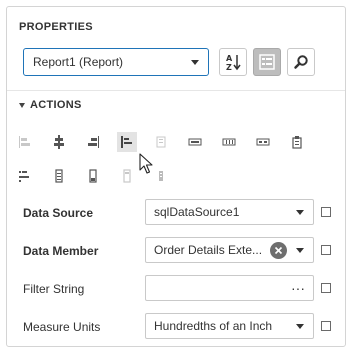 The height and width of the screenshot is (353, 352). I want to click on properties-title: PROPERTIES, so click(56, 27).